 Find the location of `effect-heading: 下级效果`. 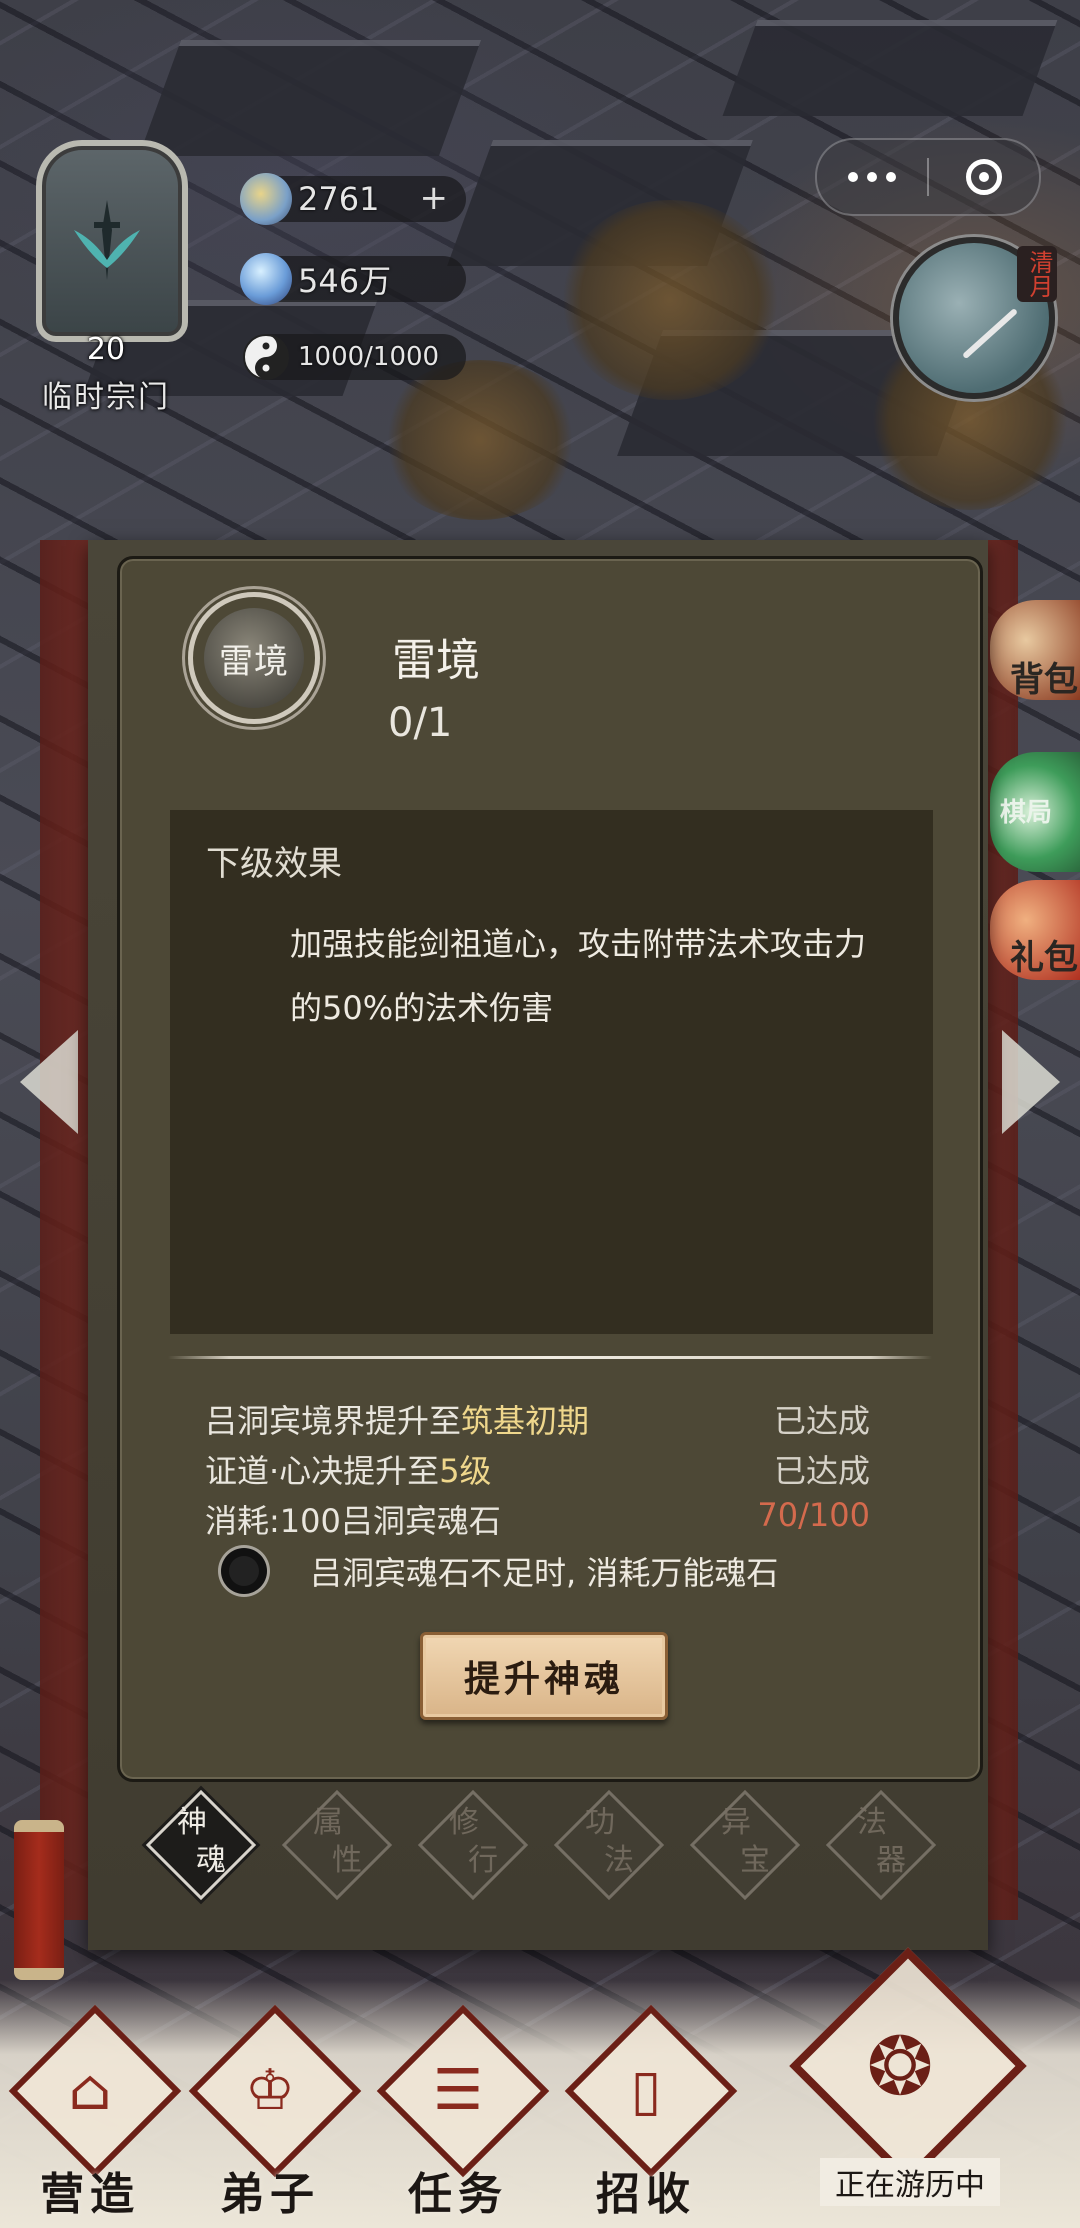

effect-heading: 下级效果 is located at coordinates (274, 864).